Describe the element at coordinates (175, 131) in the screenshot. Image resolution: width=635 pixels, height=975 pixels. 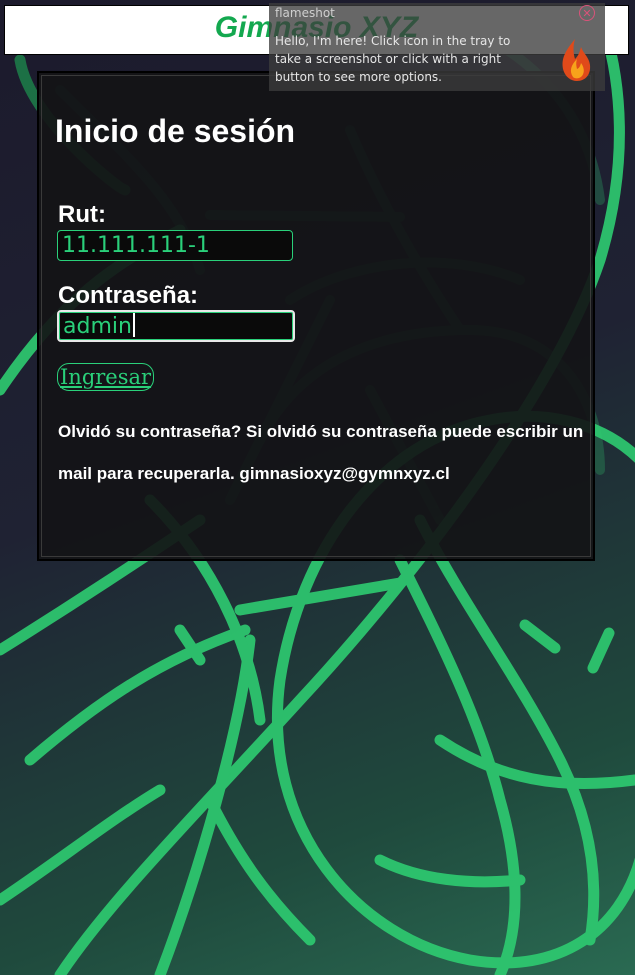
I see `page-title: Inicio de sesión` at that location.